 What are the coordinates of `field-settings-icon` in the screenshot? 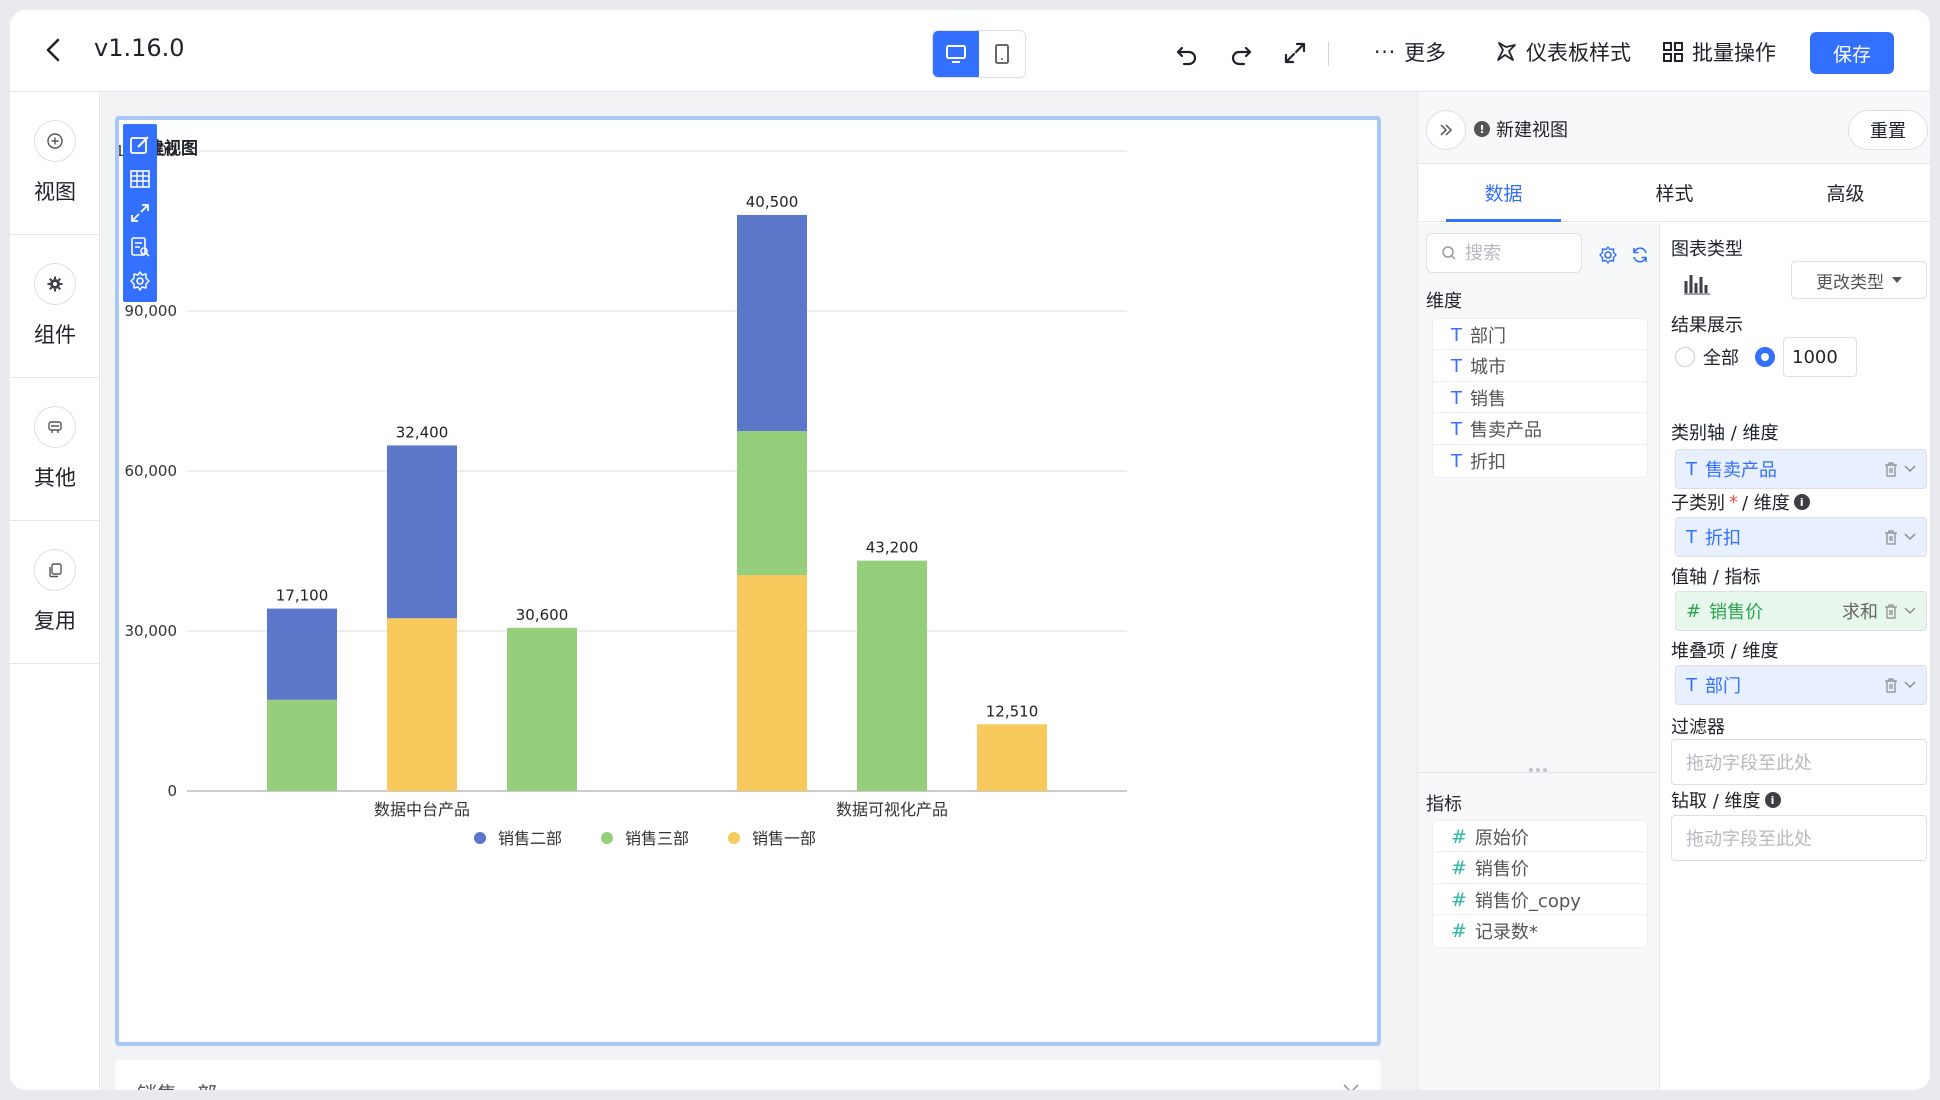 It's located at (1608, 255).